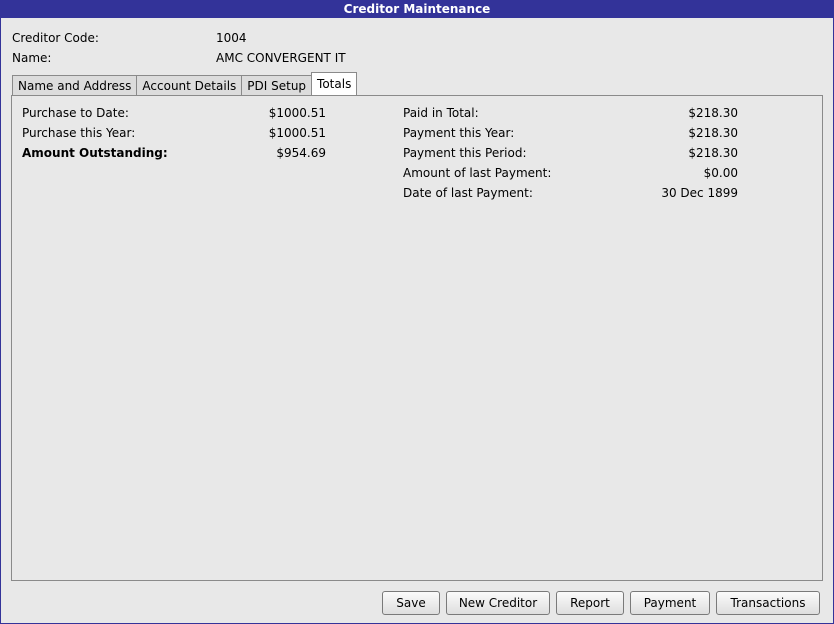  Describe the element at coordinates (713, 153) in the screenshot. I see `payment-this-period-value: $218.30` at that location.